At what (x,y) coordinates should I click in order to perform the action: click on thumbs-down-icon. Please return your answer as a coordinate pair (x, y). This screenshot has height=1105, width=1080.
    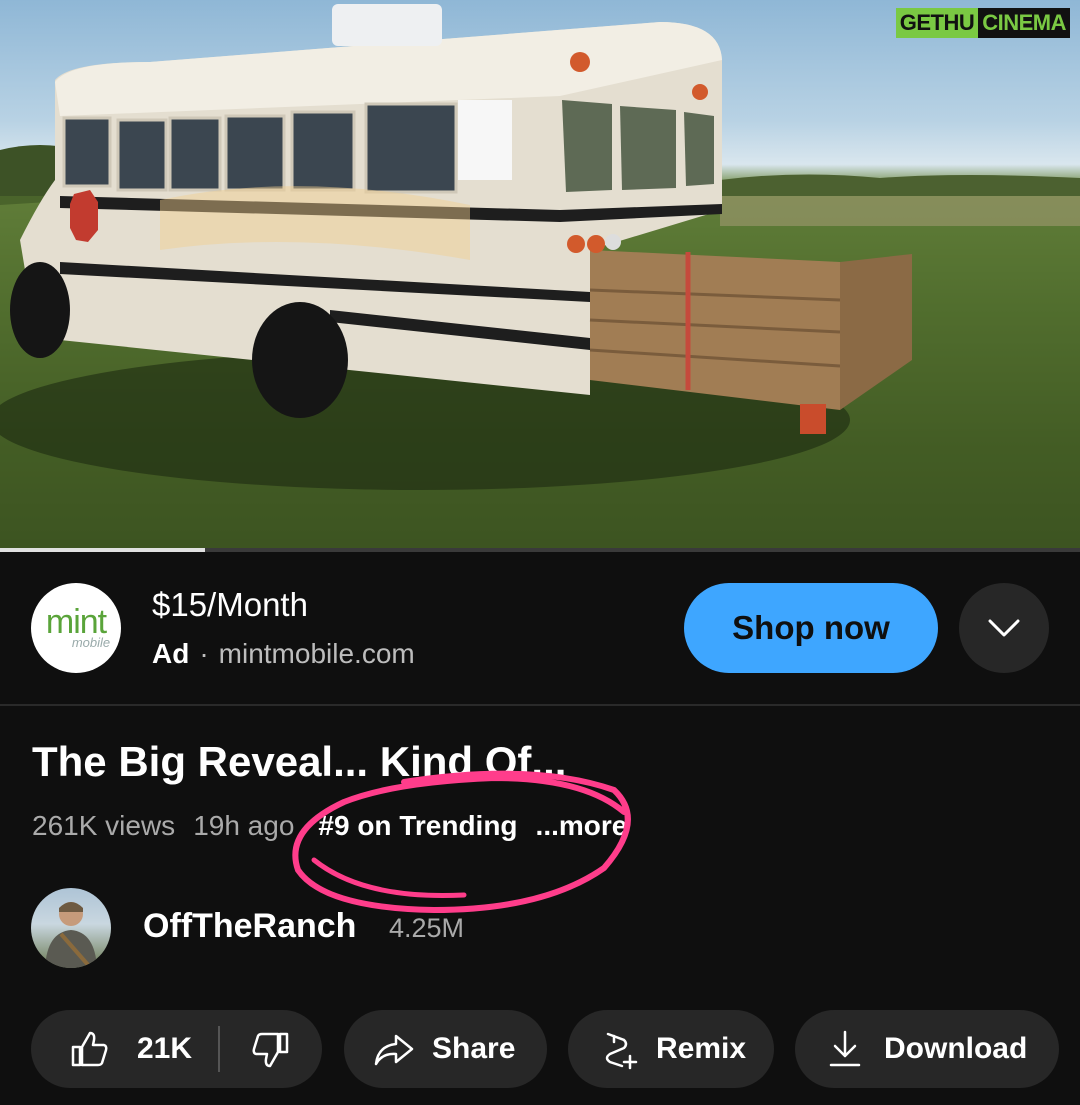
    Looking at the image, I should click on (270, 1050).